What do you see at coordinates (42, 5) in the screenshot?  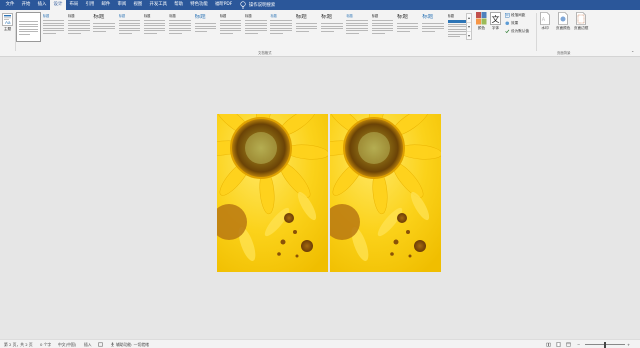 I see `tab-2: 插入` at bounding box center [42, 5].